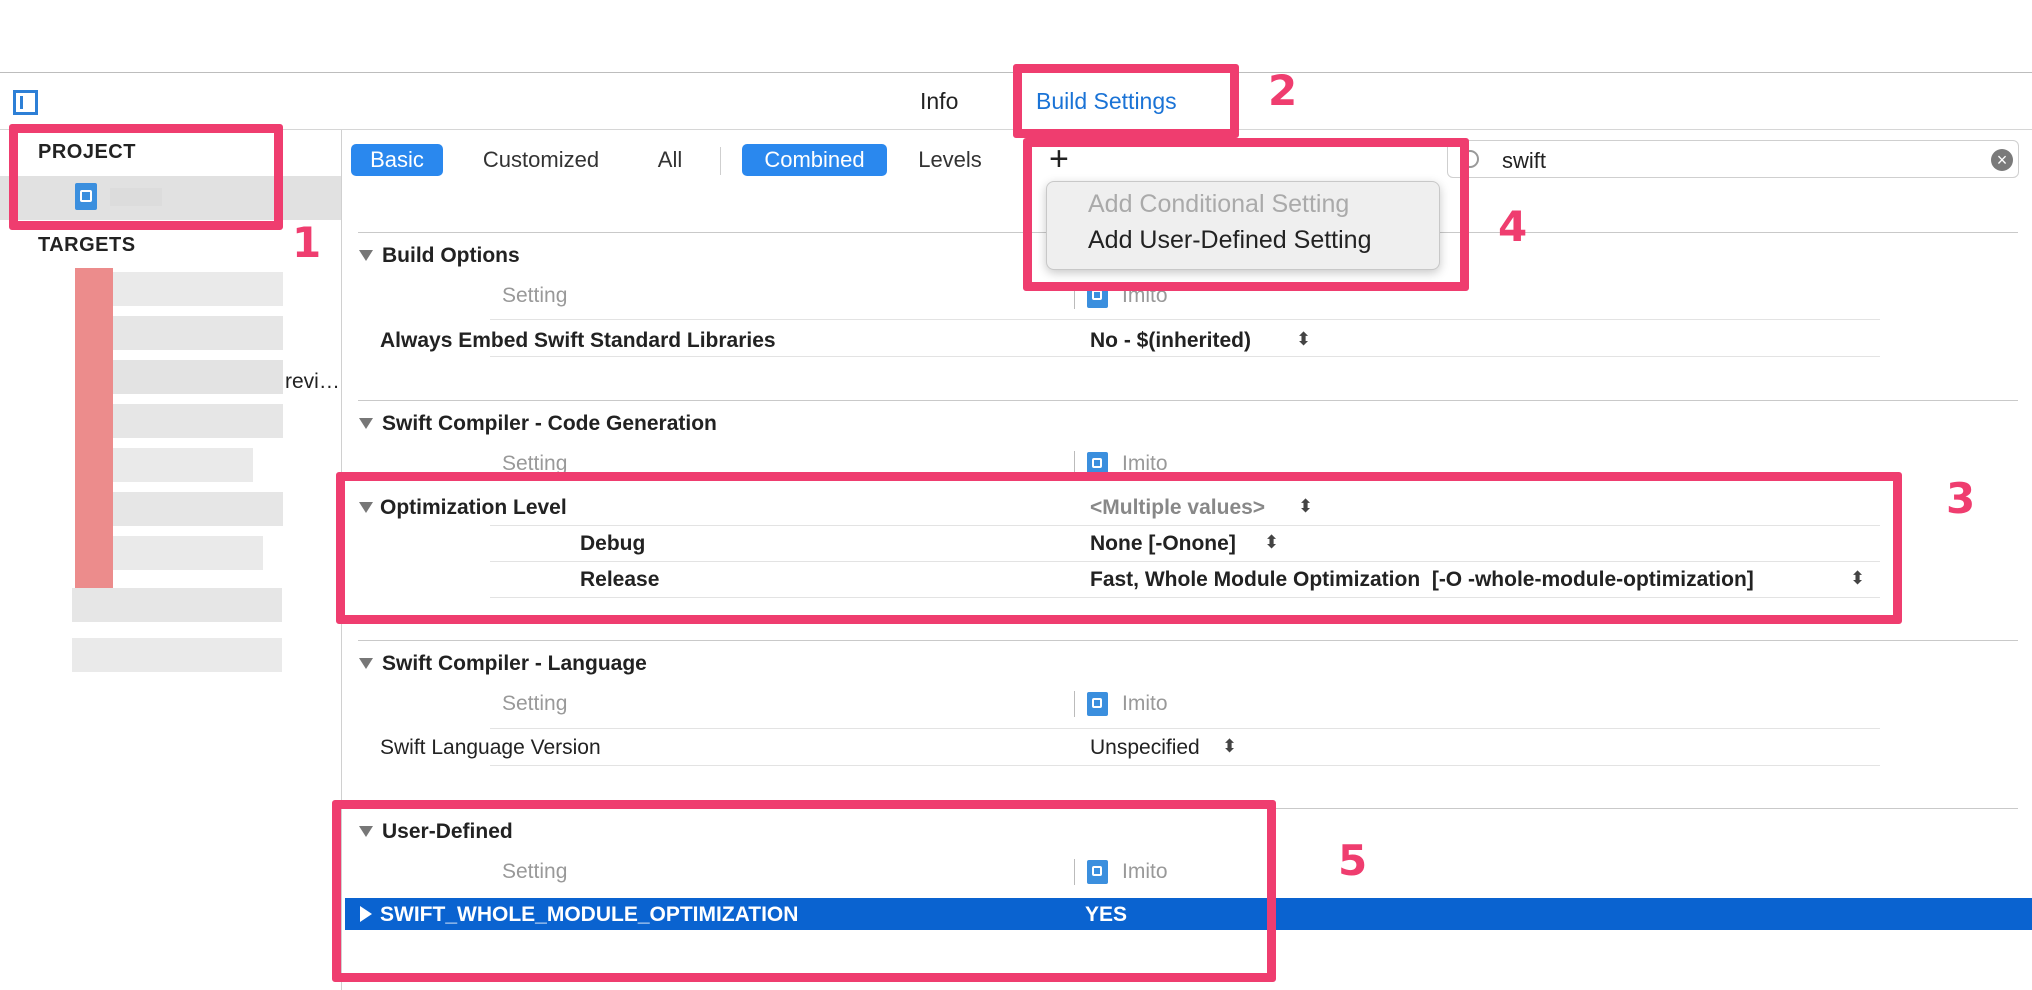 This screenshot has height=990, width=2032. I want to click on column-divider, so click(1074, 704).